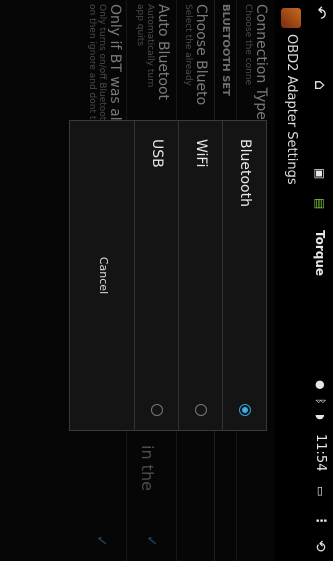 Image resolution: width=333 pixels, height=561 pixels. I want to click on page-title: OBD2 Adapter Settings, so click(291, 109).